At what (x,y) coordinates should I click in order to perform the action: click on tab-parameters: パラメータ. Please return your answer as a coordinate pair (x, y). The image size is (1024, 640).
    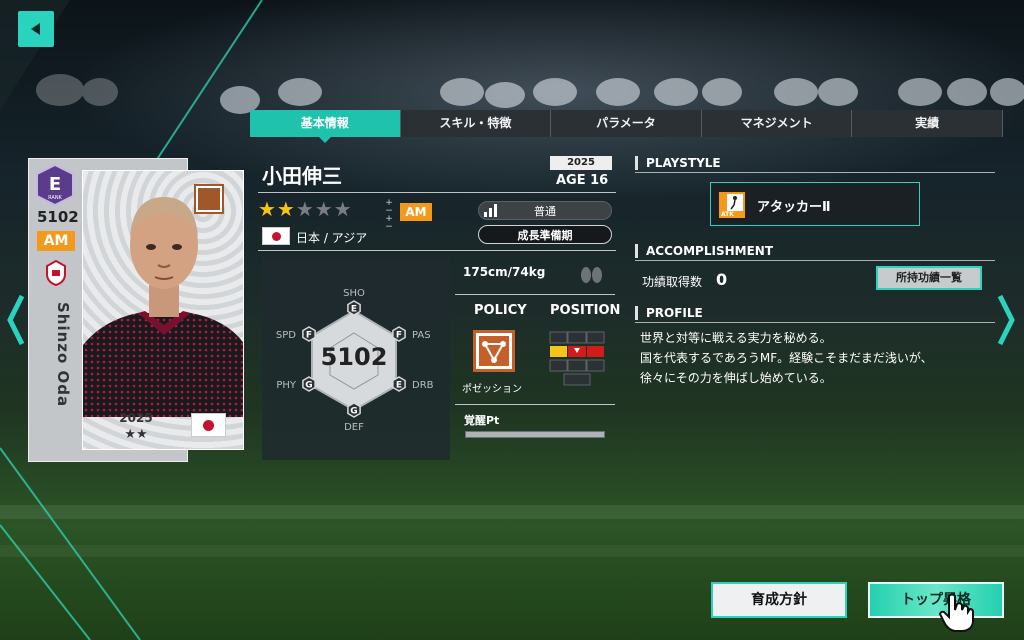
    Looking at the image, I should click on (626, 123).